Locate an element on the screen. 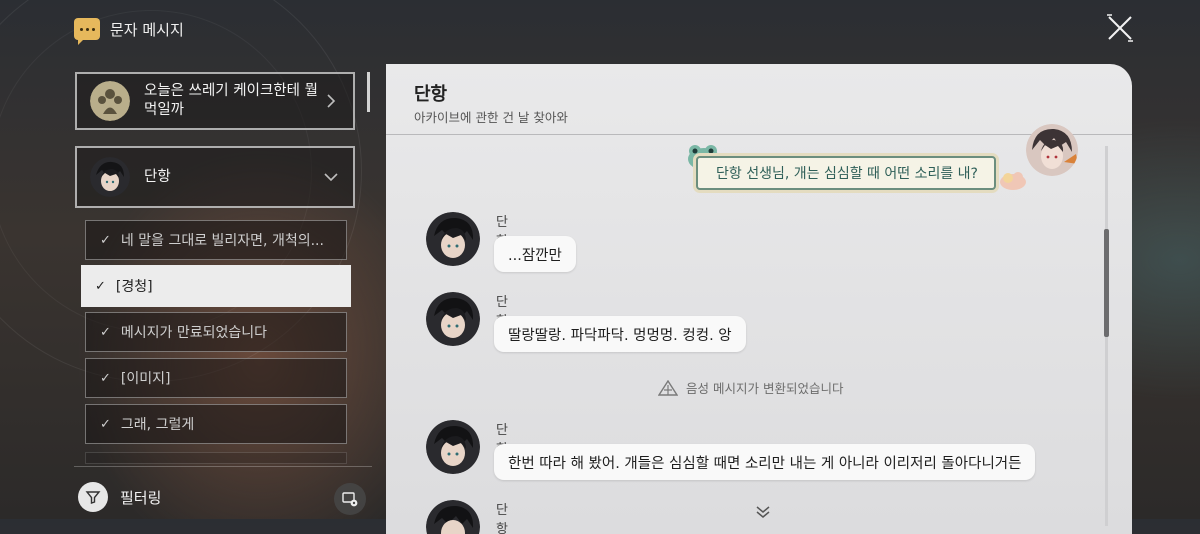  outgoing-message-bubble: 단항 선생님, 개는 심심할 때 어떤 소리를 내? is located at coordinates (846, 173).